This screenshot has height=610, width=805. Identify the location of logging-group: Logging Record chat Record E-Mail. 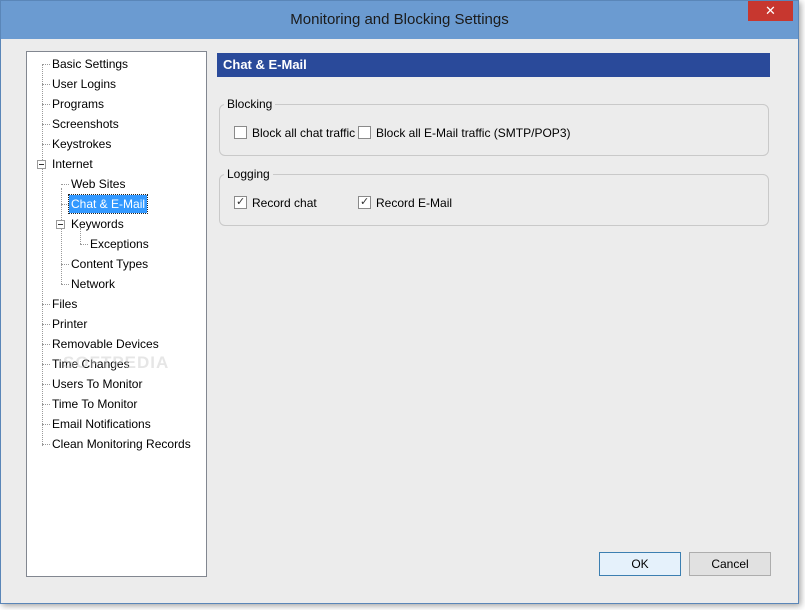
(494, 196).